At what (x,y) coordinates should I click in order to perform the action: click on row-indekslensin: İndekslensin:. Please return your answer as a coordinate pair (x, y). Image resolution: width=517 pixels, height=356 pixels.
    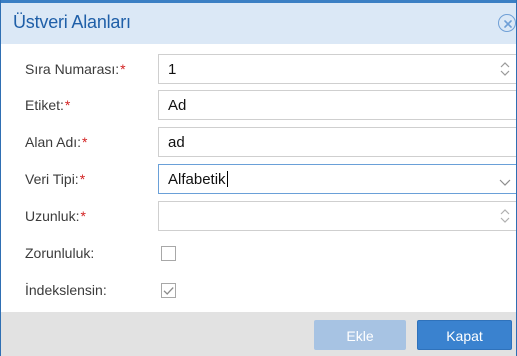
    Looking at the image, I should click on (258, 291).